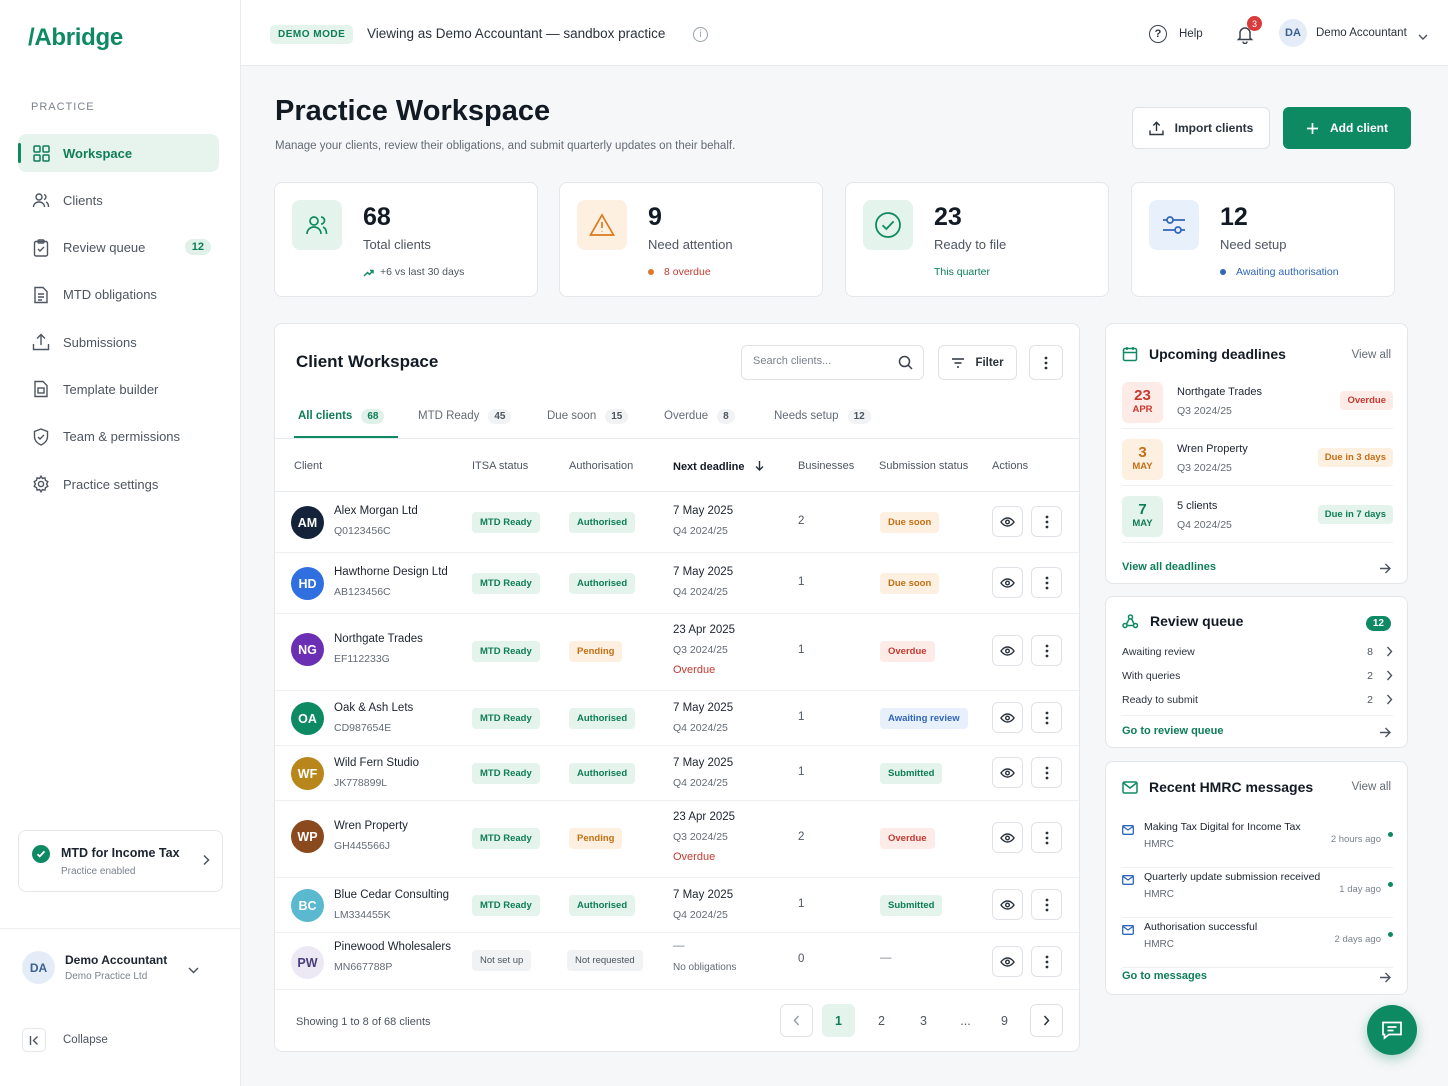 This screenshot has width=1448, height=1086. What do you see at coordinates (923, 1020) in the screenshot?
I see `pagination-page: 3` at bounding box center [923, 1020].